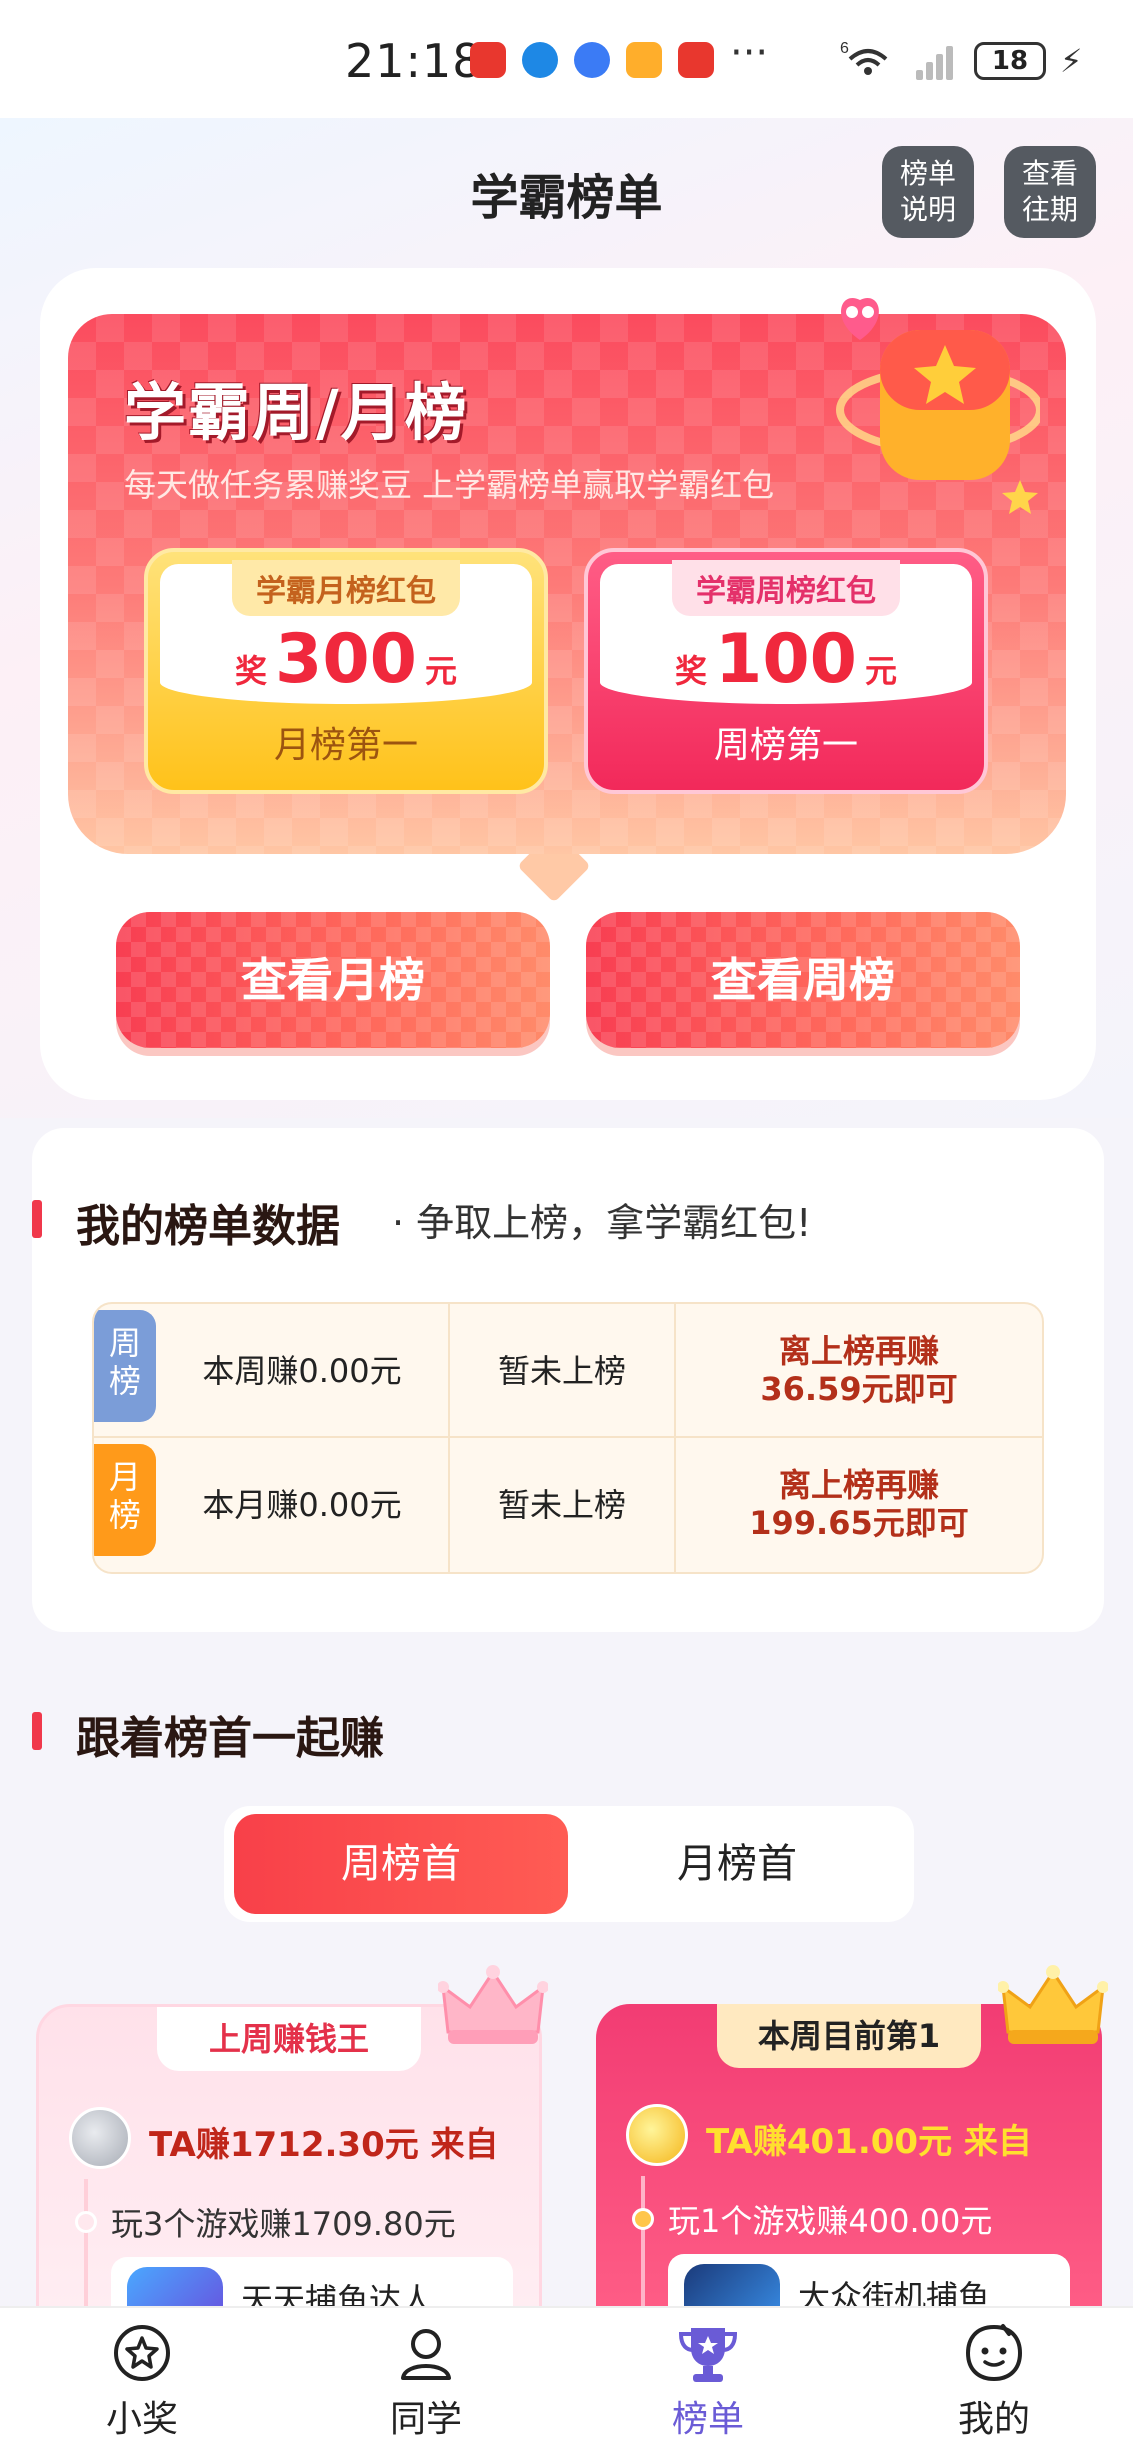  What do you see at coordinates (869, 2142) in the screenshot?
I see `leader-earn: TA赚401.00元 来自` at bounding box center [869, 2142].